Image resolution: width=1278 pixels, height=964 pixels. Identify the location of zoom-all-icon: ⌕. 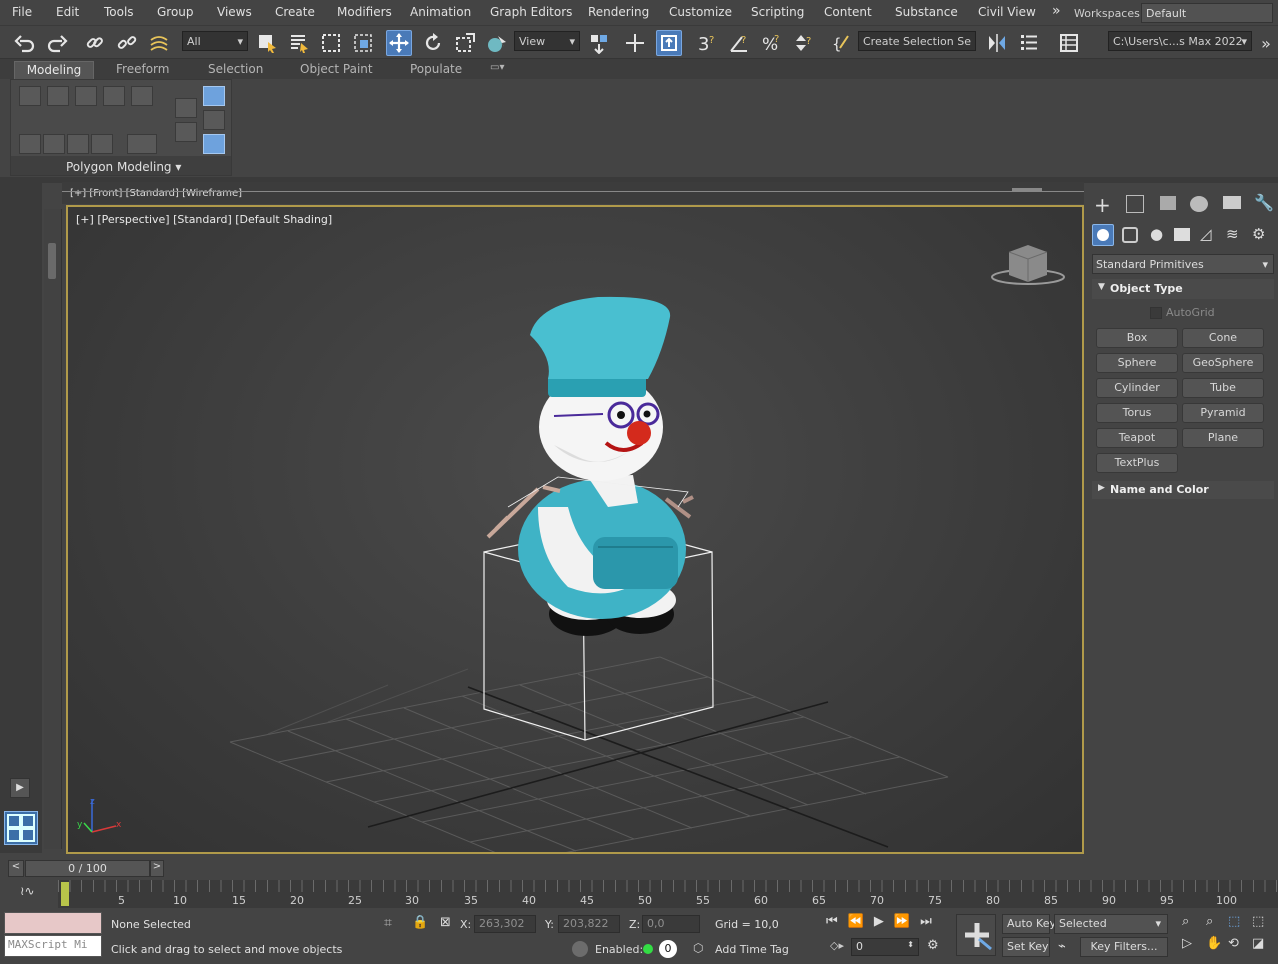
(1209, 921).